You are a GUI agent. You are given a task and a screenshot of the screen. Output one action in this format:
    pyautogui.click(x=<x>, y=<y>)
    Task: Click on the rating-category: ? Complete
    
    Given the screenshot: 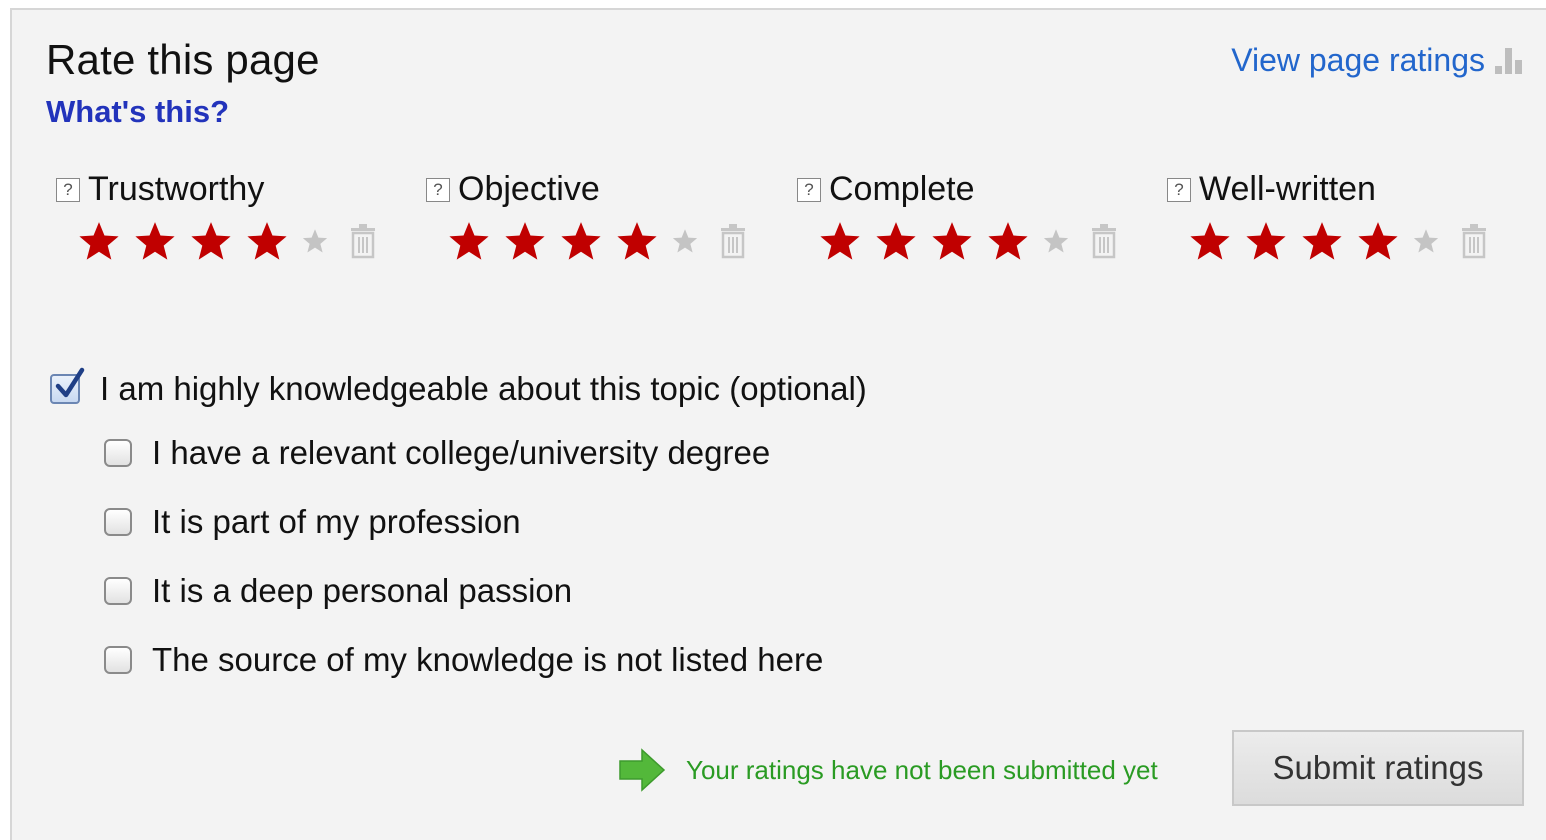 What is the action you would take?
    pyautogui.click(x=977, y=215)
    